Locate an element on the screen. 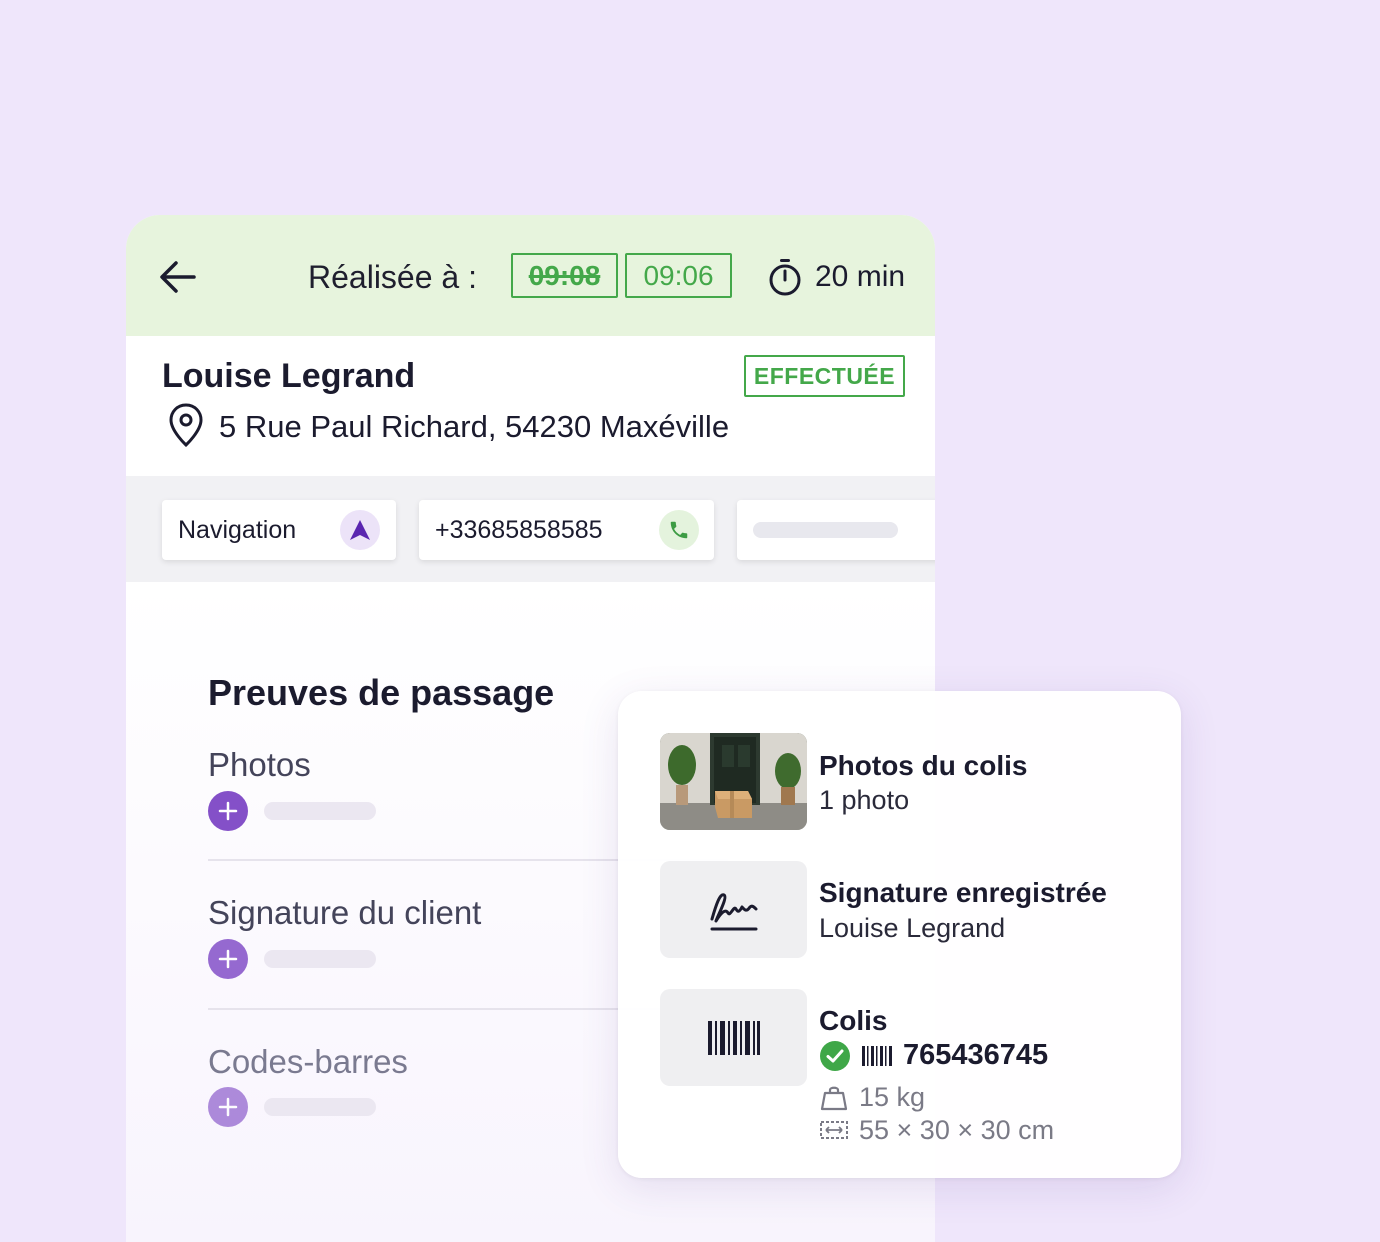  signature-icon is located at coordinates (733, 911).